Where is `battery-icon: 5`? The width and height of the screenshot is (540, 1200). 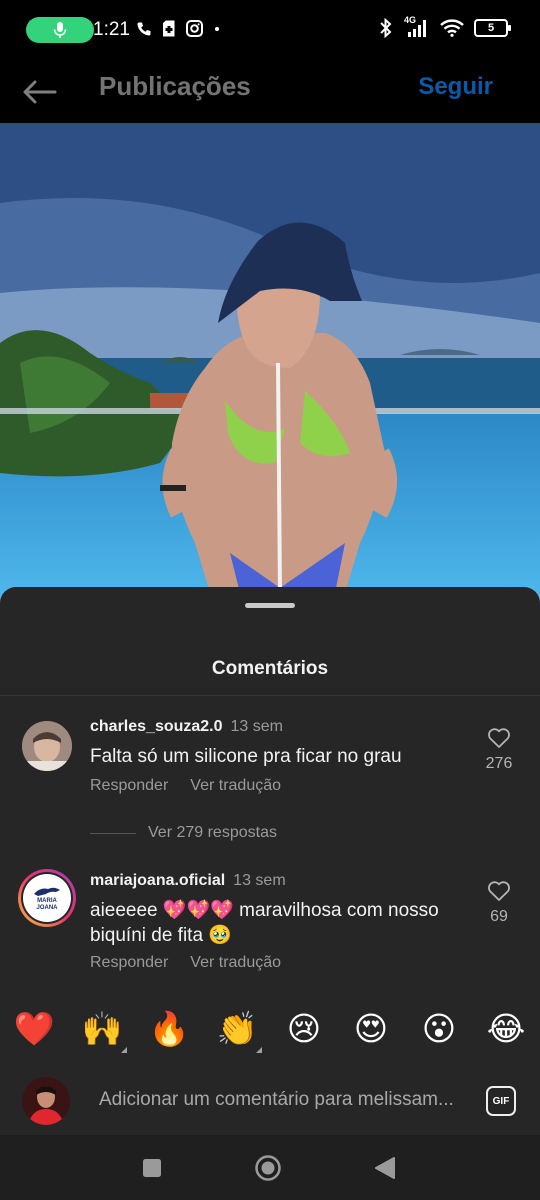
battery-icon: 5 is located at coordinates (492, 28).